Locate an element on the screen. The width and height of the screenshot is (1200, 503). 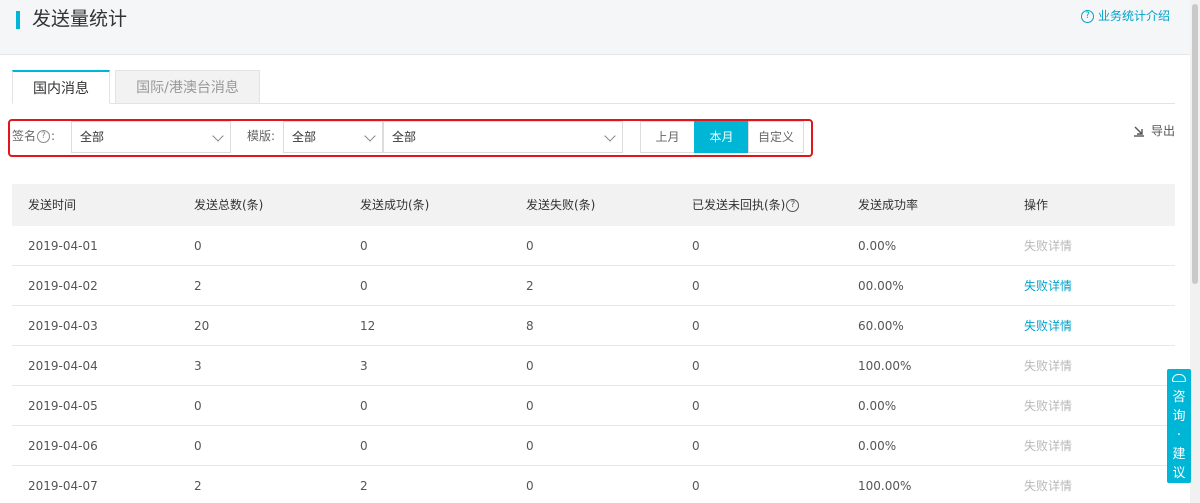
cell-success: 3 is located at coordinates (364, 366).